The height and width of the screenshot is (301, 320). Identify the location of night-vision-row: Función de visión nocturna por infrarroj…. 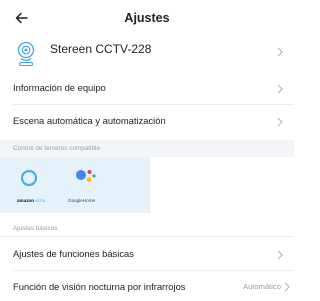
(147, 285).